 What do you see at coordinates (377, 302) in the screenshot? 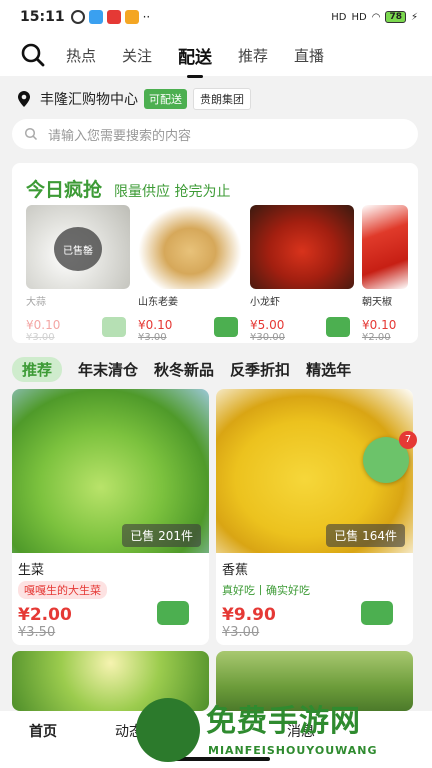
I see `item-name: 朝天椒` at bounding box center [377, 302].